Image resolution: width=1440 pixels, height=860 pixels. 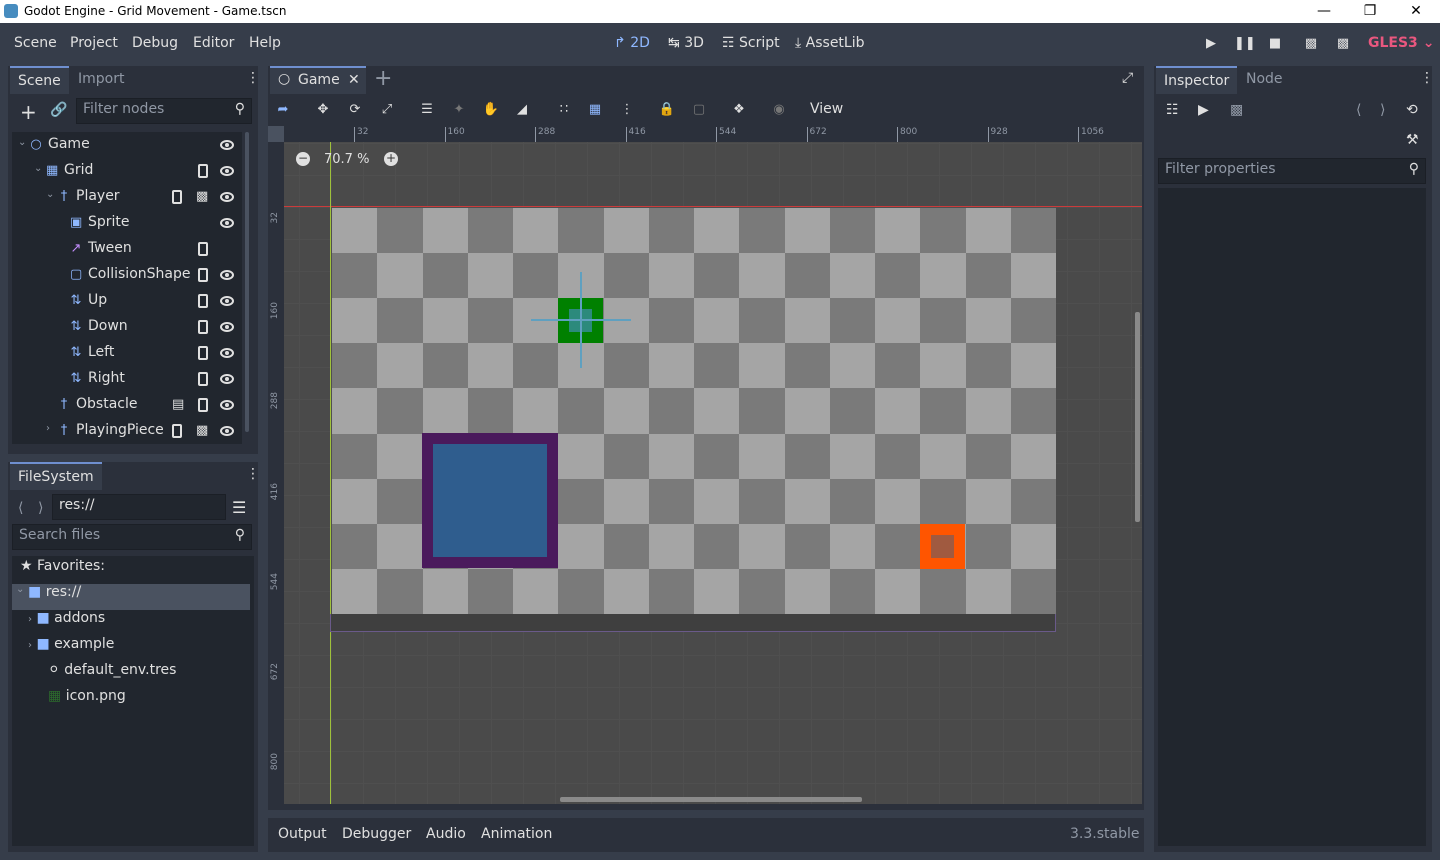 What do you see at coordinates (751, 43) in the screenshot?
I see `workspace-script-button: ☶ Script` at bounding box center [751, 43].